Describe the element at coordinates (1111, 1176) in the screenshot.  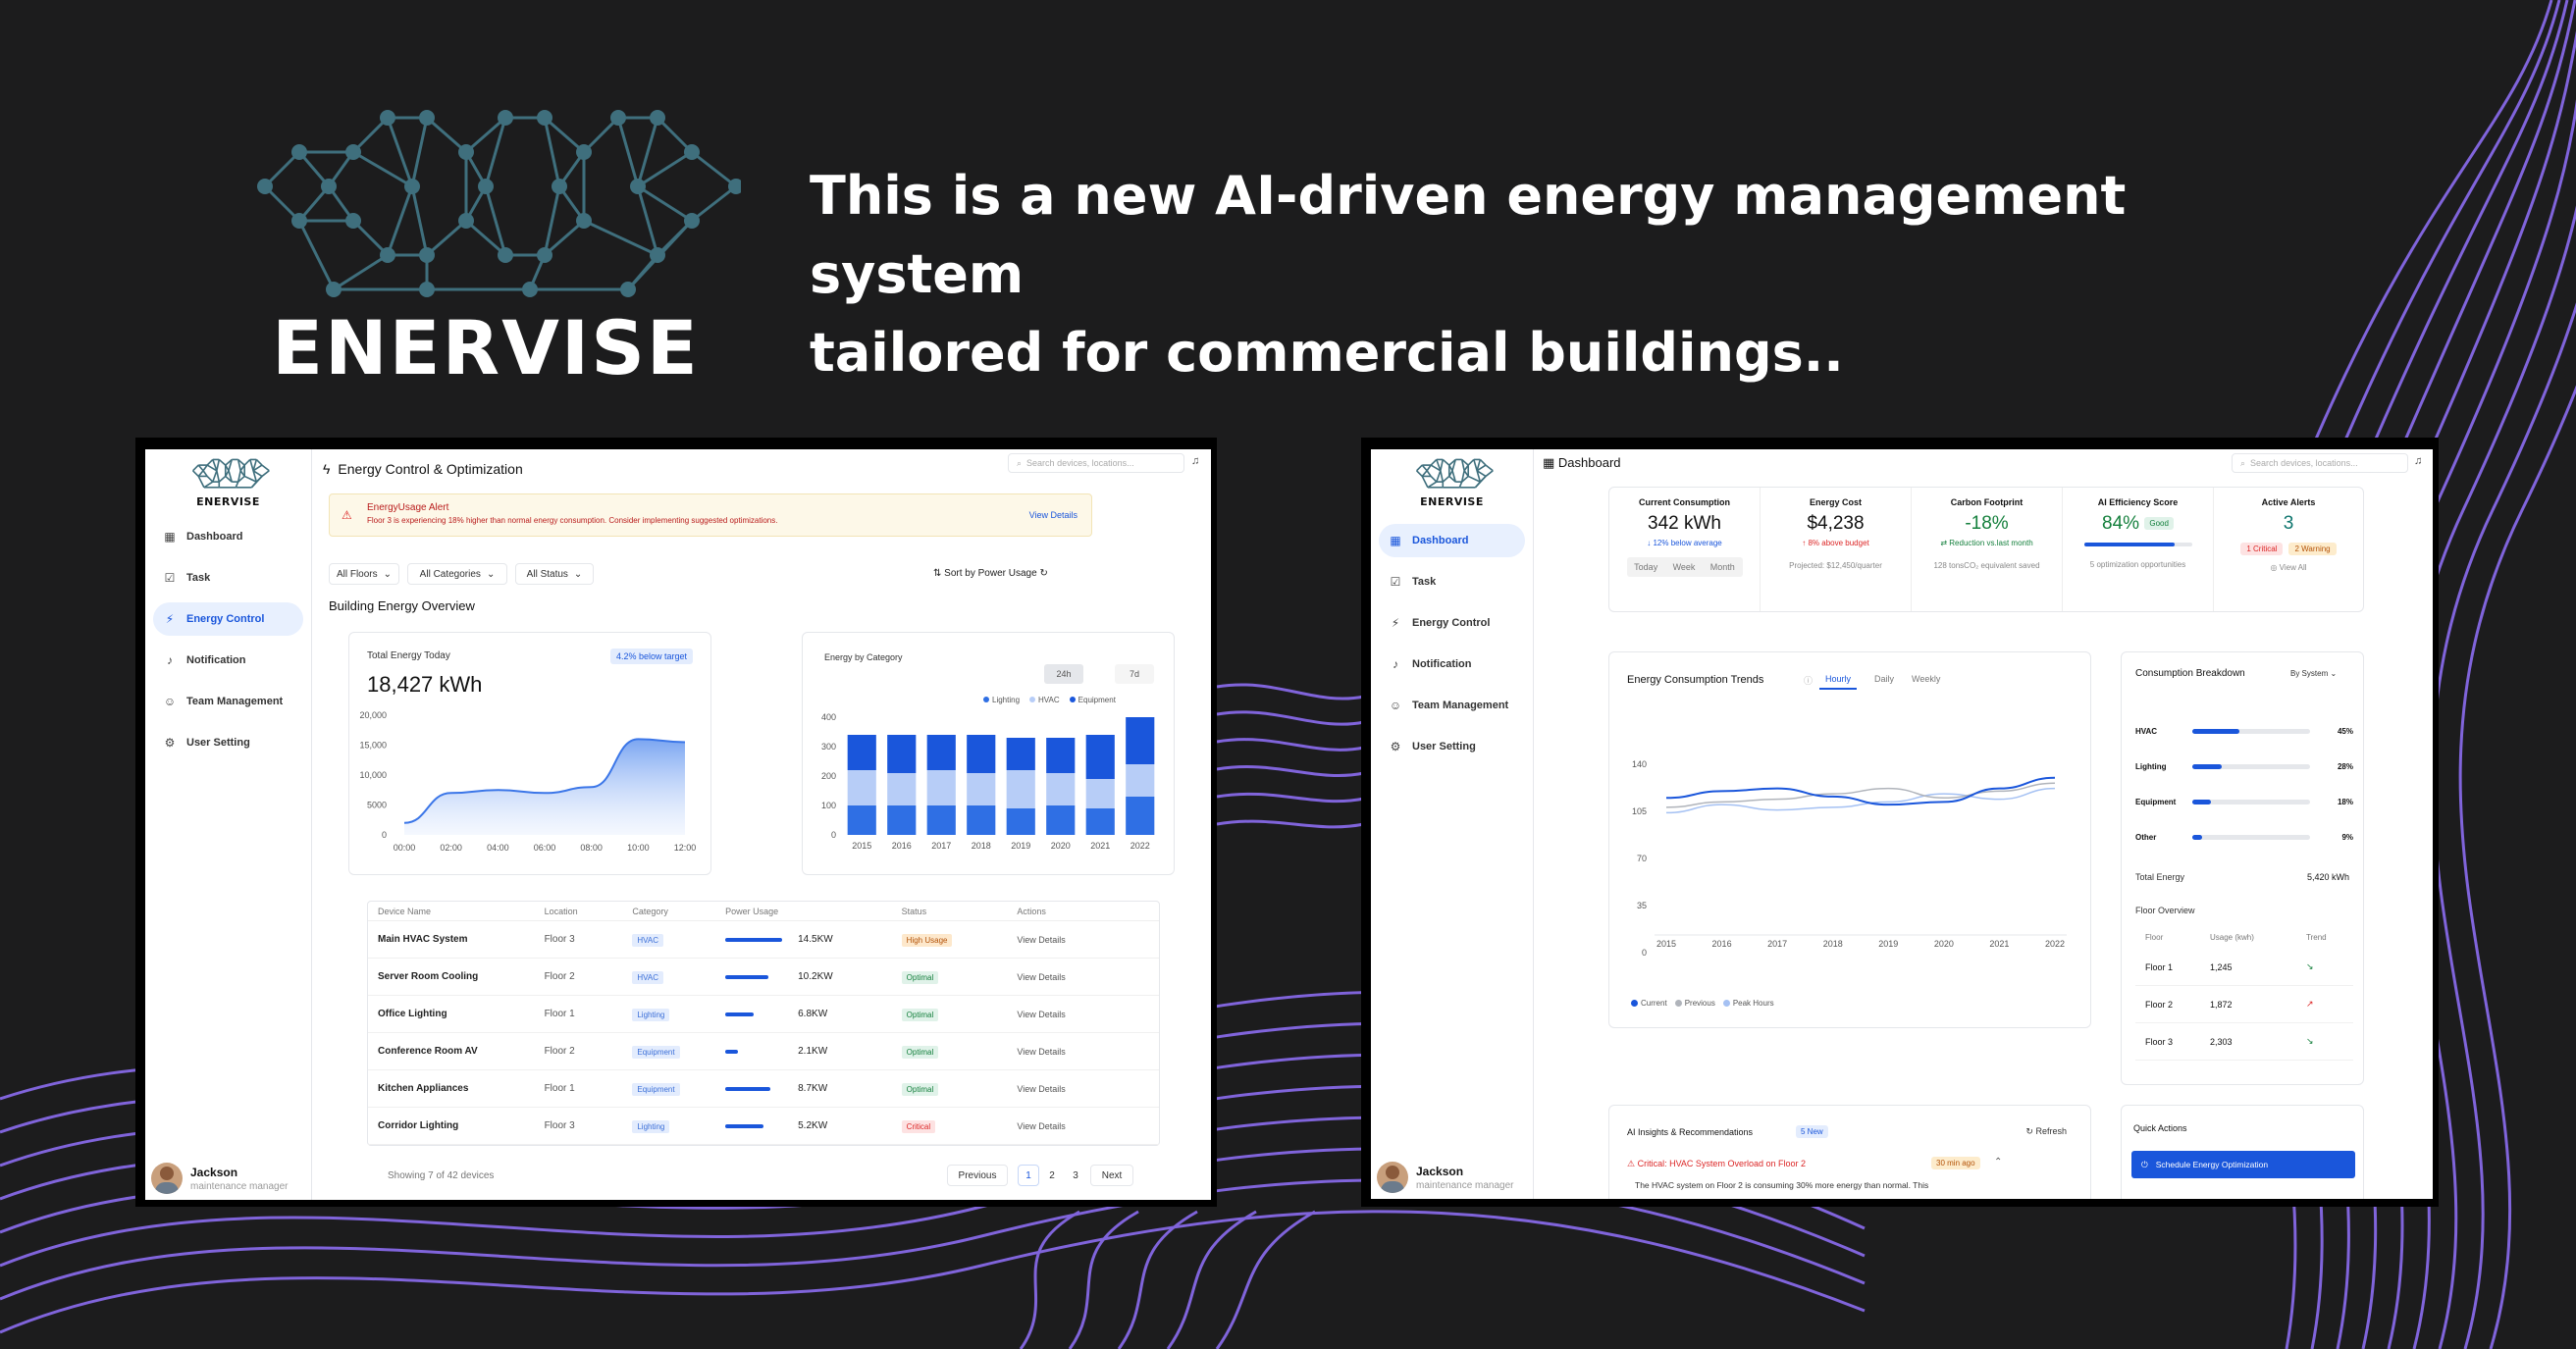
I see `pager-next-button: Next` at that location.